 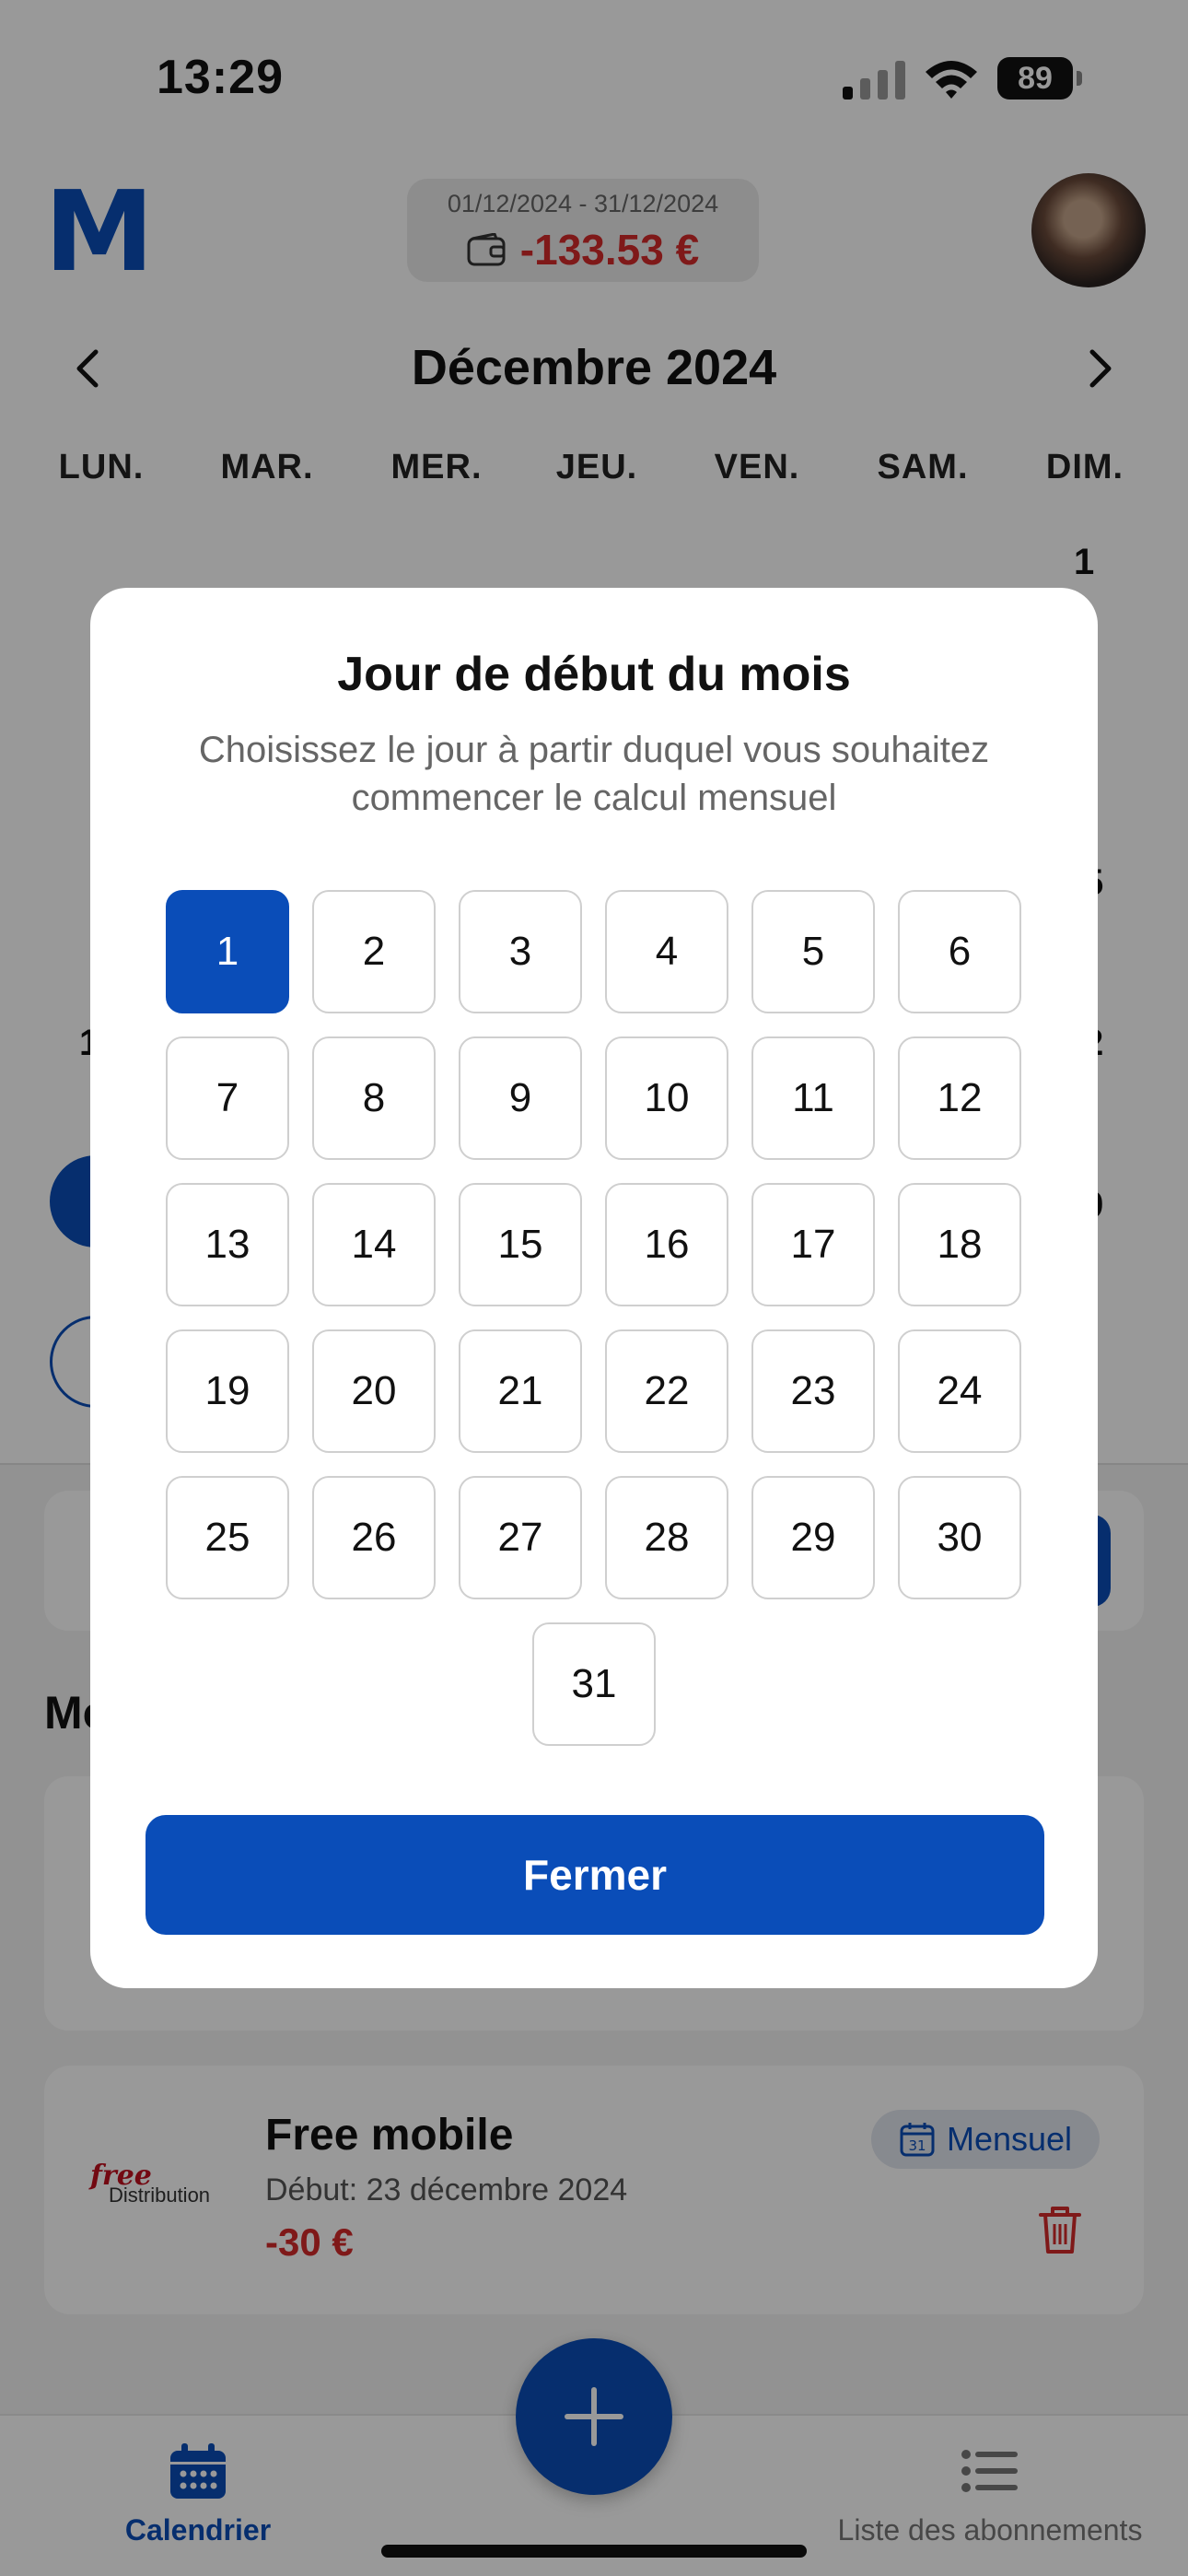 What do you see at coordinates (227, 1244) in the screenshot?
I see `day-option: 13` at bounding box center [227, 1244].